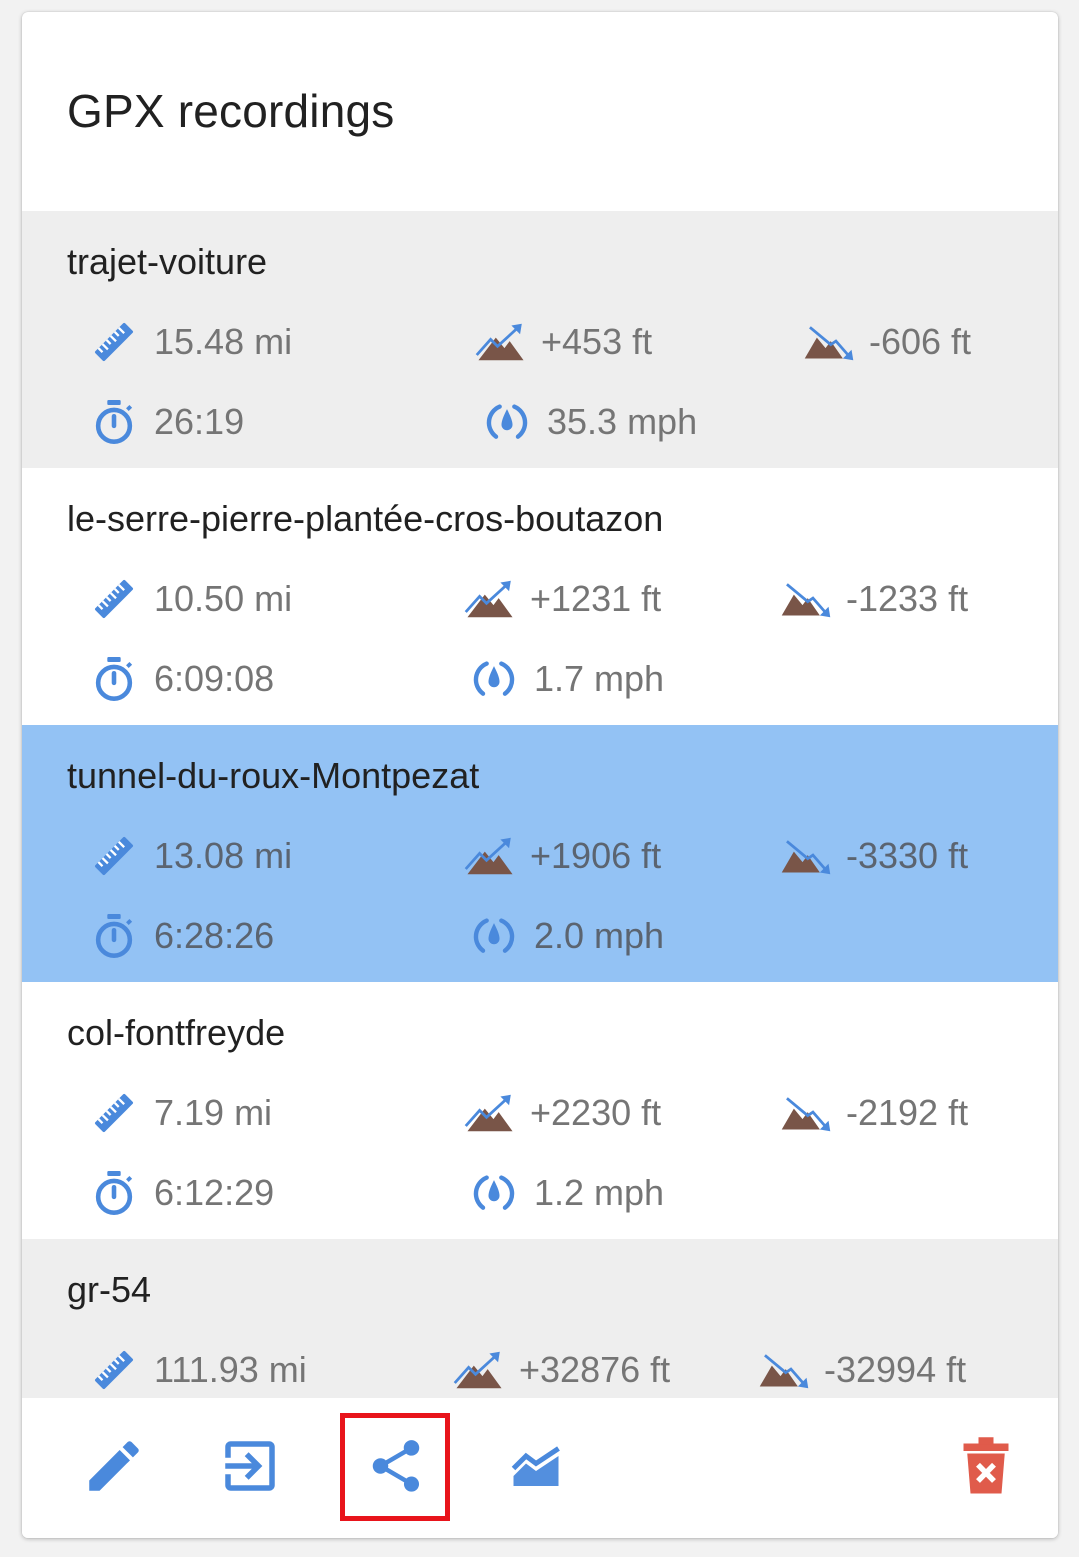 This screenshot has width=1079, height=1557. I want to click on recording-name: gr-54, so click(109, 1289).